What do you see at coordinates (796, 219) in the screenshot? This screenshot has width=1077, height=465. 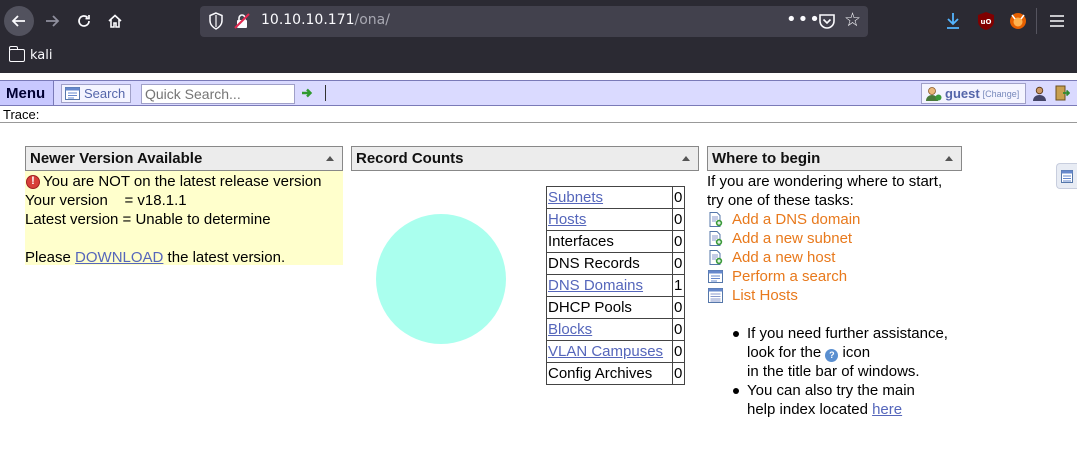 I see `task-label: Add a DNS domain` at bounding box center [796, 219].